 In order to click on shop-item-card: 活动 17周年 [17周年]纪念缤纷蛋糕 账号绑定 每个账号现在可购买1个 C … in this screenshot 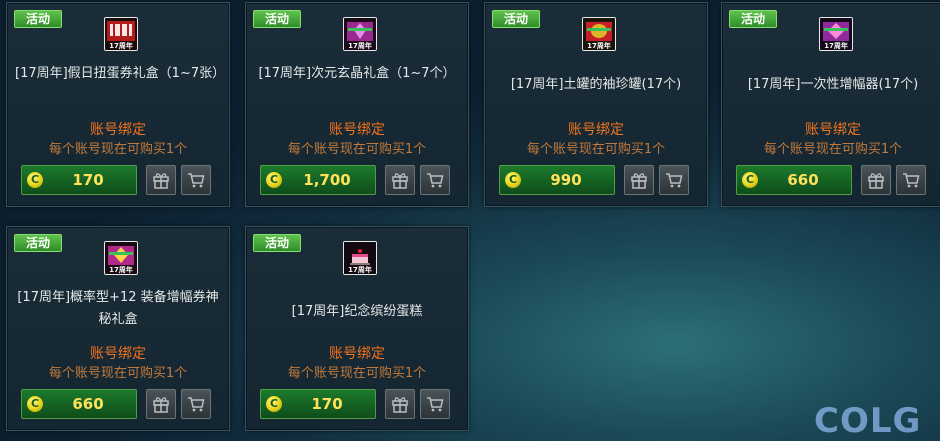, I will do `click(357, 328)`.